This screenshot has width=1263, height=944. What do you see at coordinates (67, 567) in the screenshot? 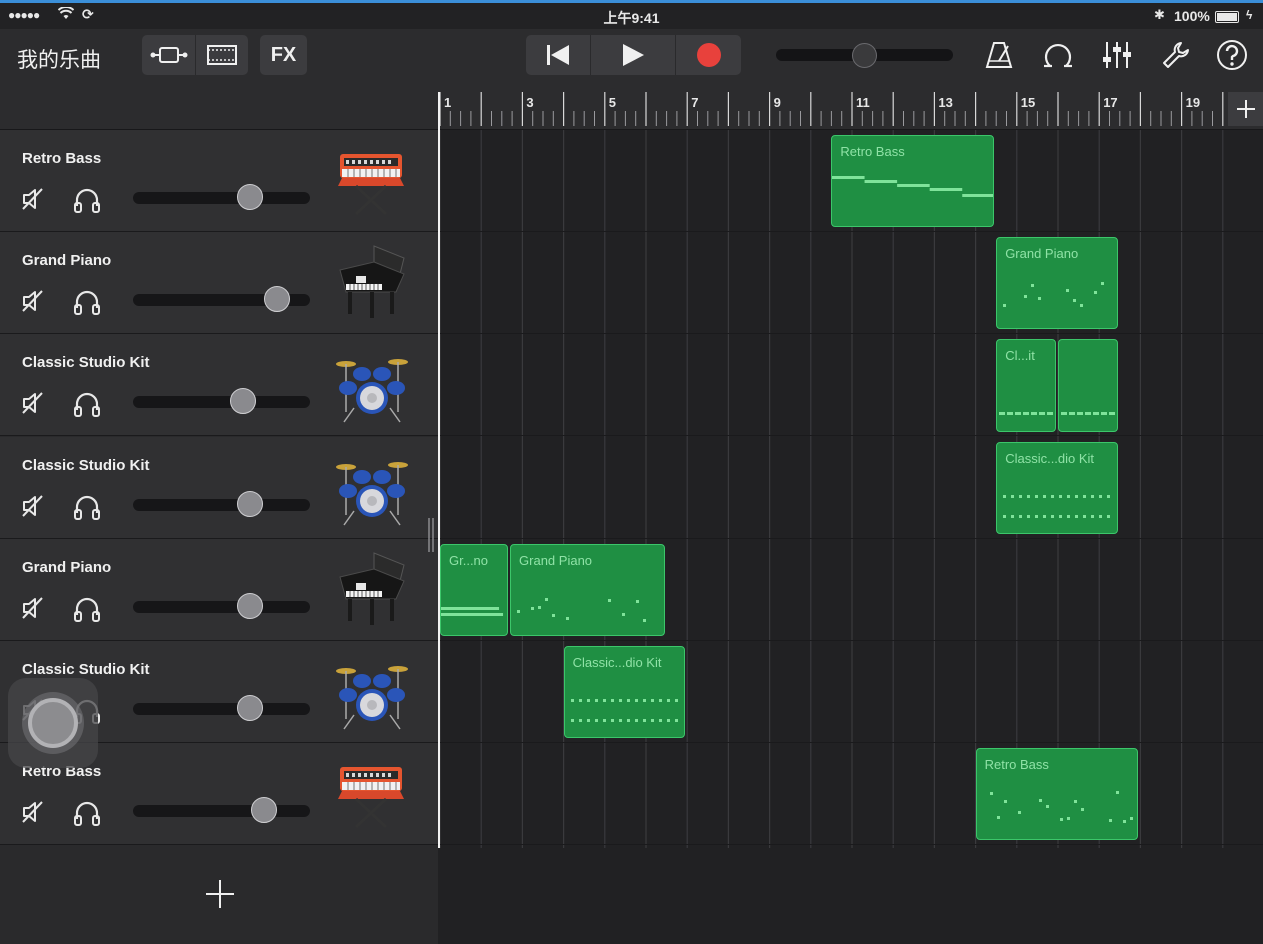
I see `track-name: Grand Piano` at bounding box center [67, 567].